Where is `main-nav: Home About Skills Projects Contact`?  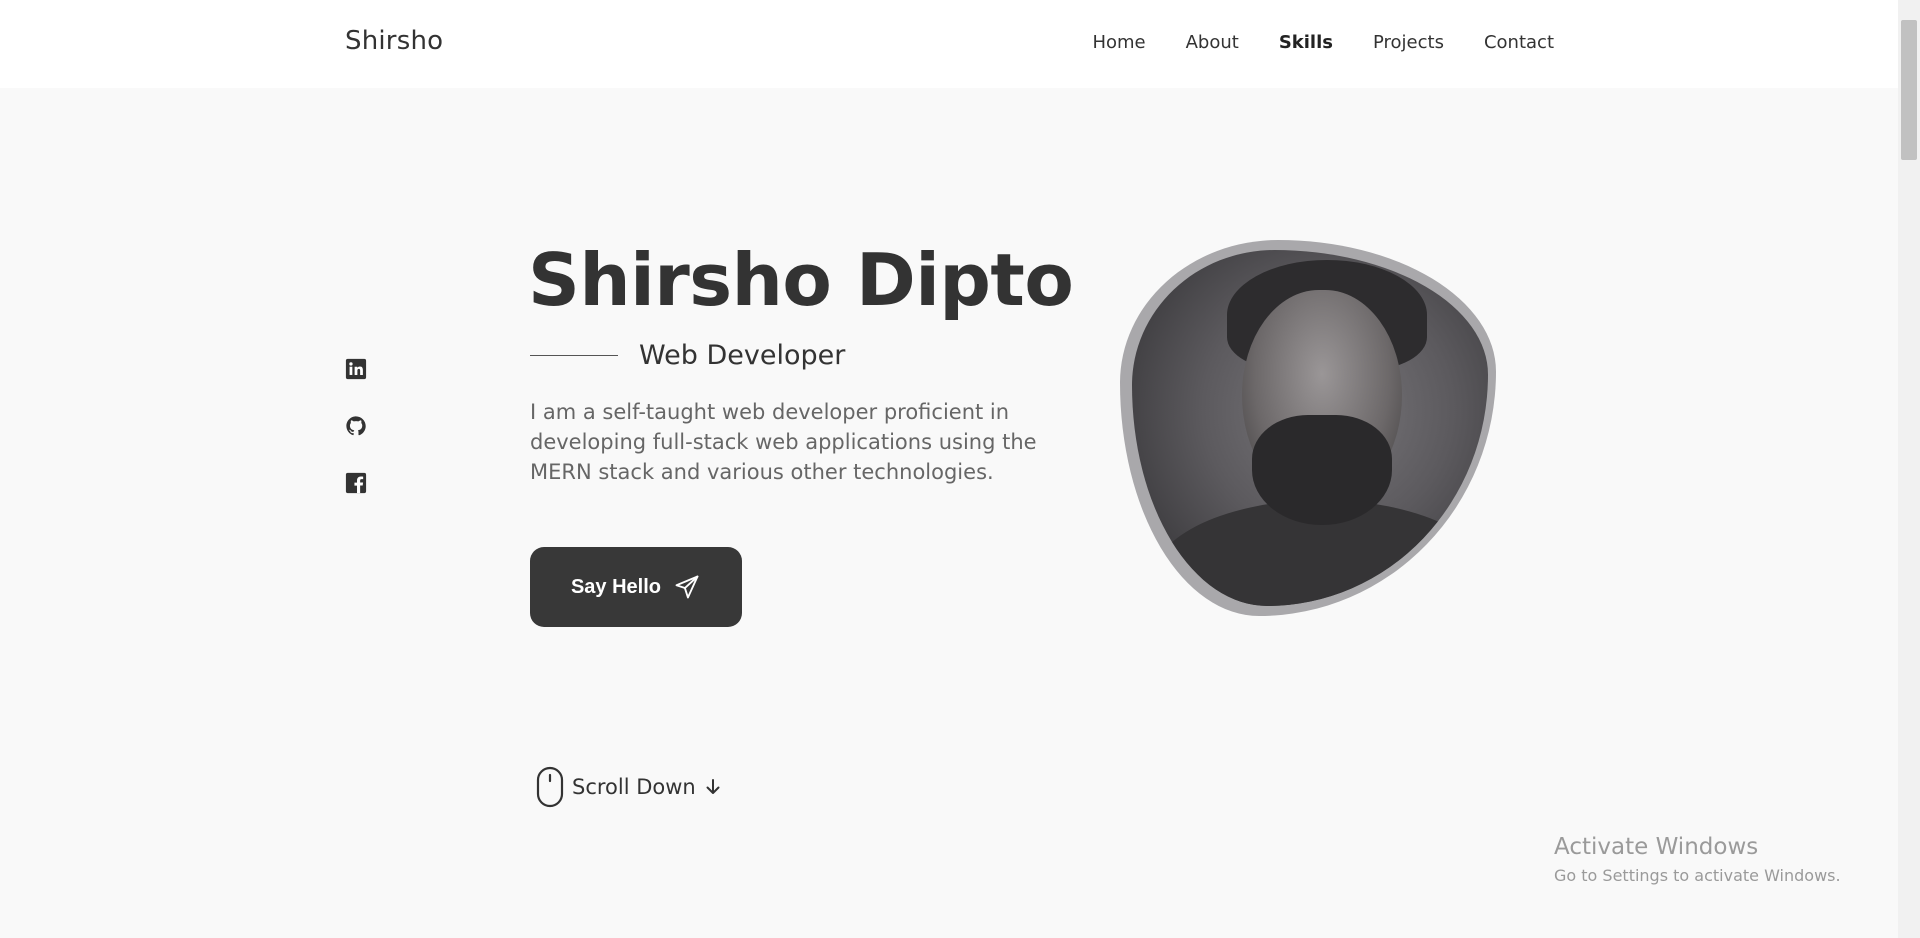 main-nav: Home About Skills Projects Contact is located at coordinates (1323, 42).